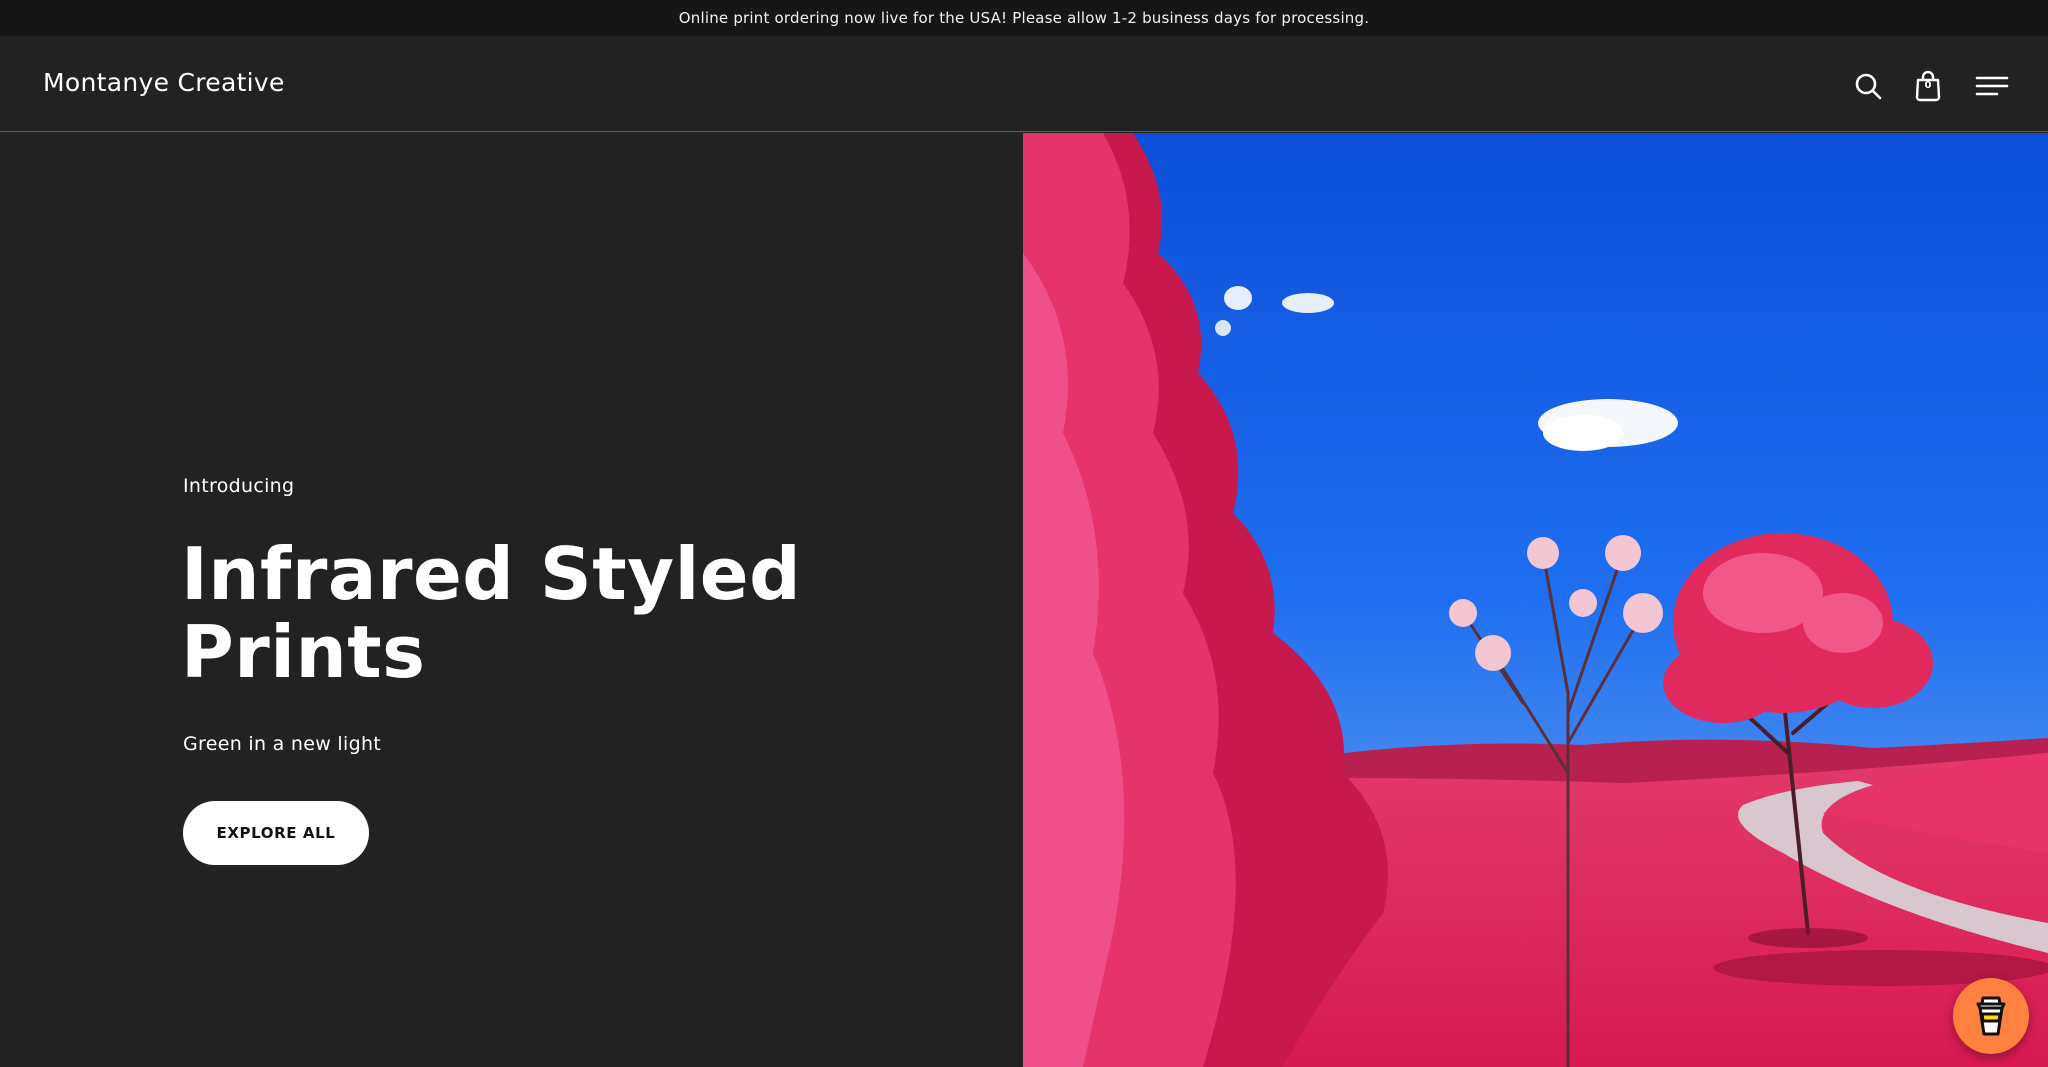 The image size is (2048, 1067). I want to click on search-button, so click(1868, 86).